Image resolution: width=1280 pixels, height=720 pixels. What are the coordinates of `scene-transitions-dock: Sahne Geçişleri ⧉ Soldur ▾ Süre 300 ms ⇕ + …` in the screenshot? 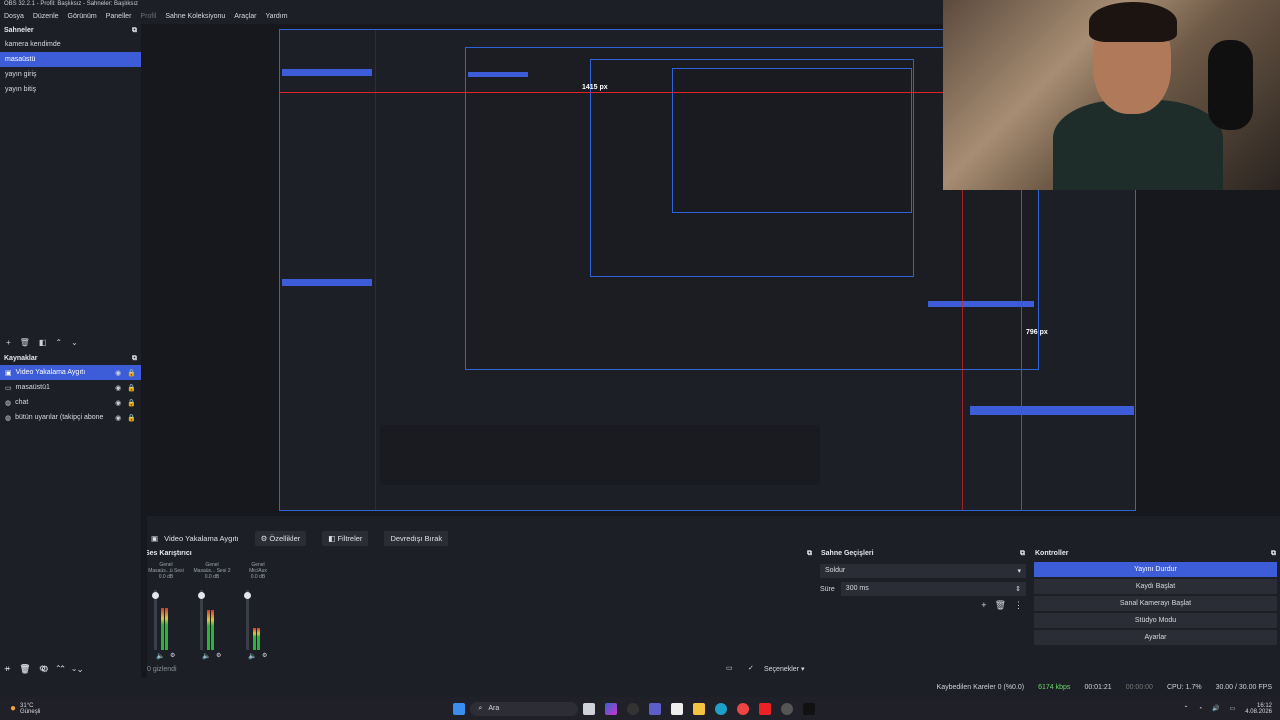 It's located at (923, 613).